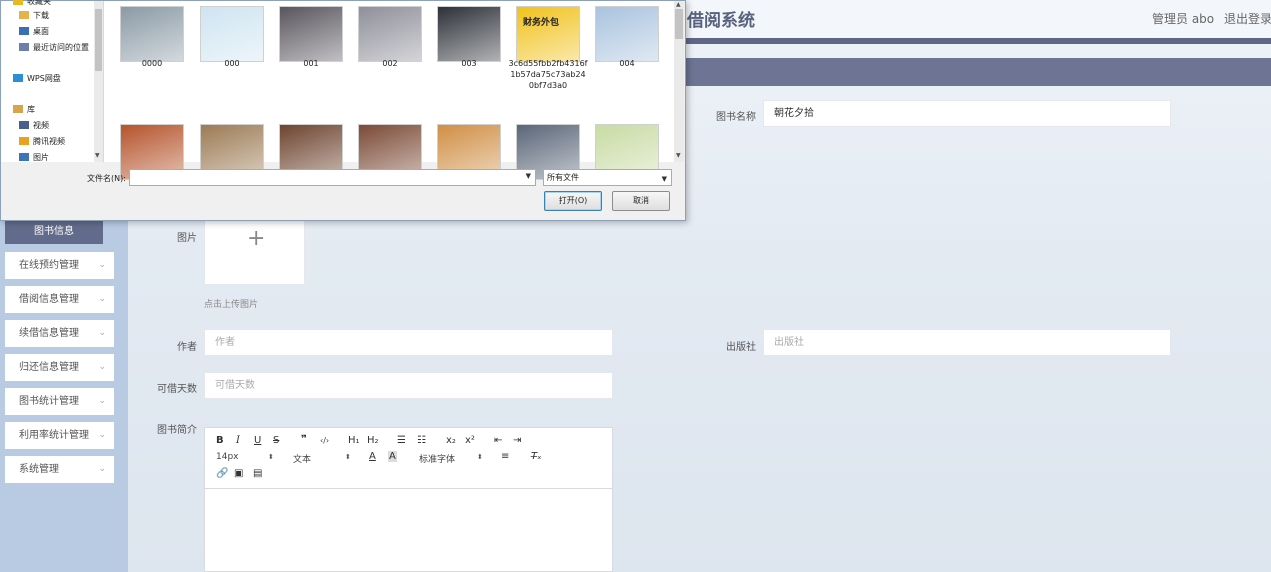 The image size is (1271, 572). I want to click on sidebar-item: 借阅信息管理 ⌄, so click(59, 299).